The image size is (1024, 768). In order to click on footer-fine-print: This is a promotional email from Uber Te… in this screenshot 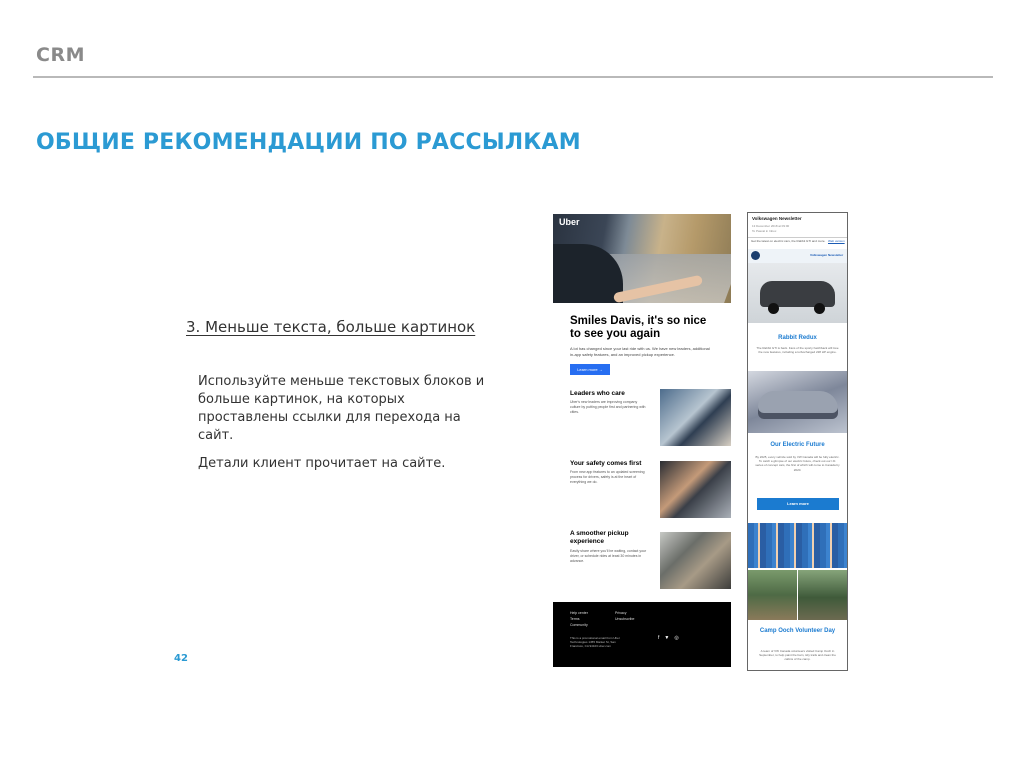, I will do `click(595, 642)`.